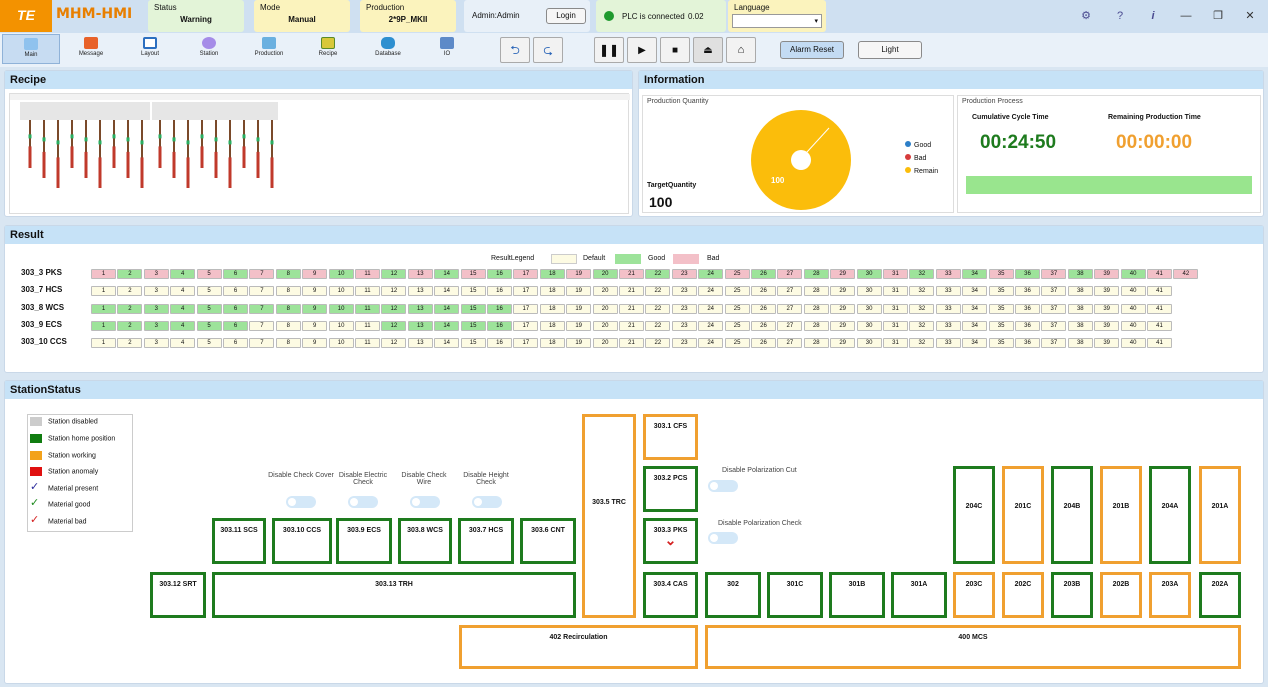 This screenshot has width=1268, height=687. What do you see at coordinates (552, 274) in the screenshot?
I see `result-cell: 18` at bounding box center [552, 274].